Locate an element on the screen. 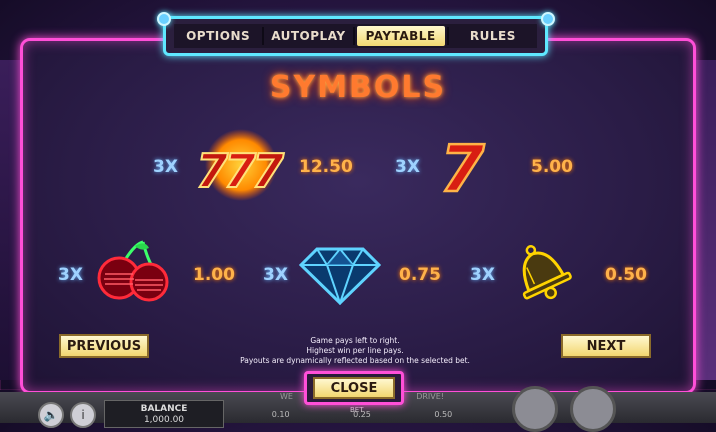  balance-value: 1,000.00 is located at coordinates (164, 420).